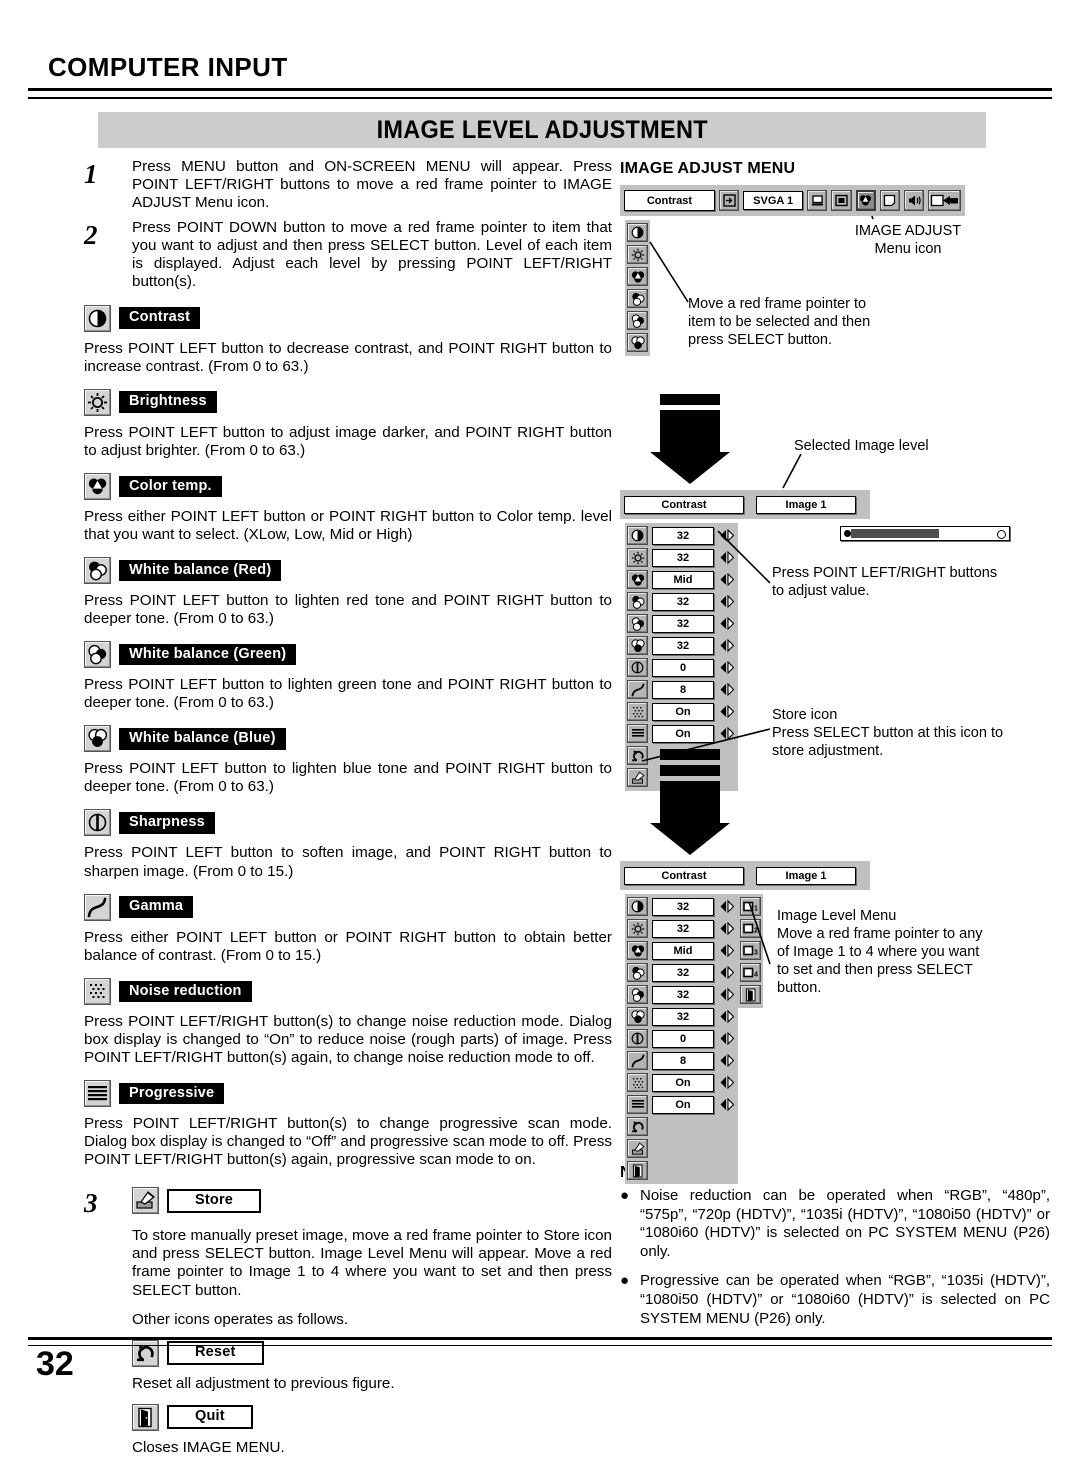 Image resolution: width=1080 pixels, height=1457 pixels. Describe the element at coordinates (637, 623) in the screenshot. I see `white-balance-green-icon` at that location.